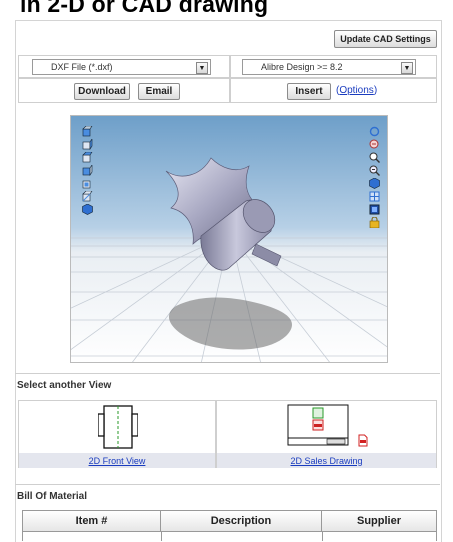  Describe the element at coordinates (375, 90) in the screenshot. I see `options-close-paren: )` at that location.